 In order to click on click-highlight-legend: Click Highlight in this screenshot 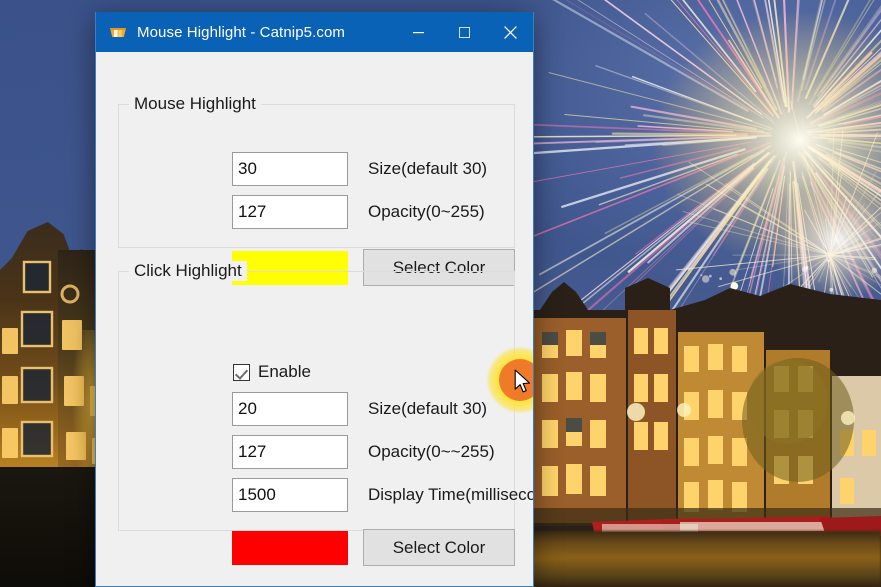, I will do `click(188, 271)`.